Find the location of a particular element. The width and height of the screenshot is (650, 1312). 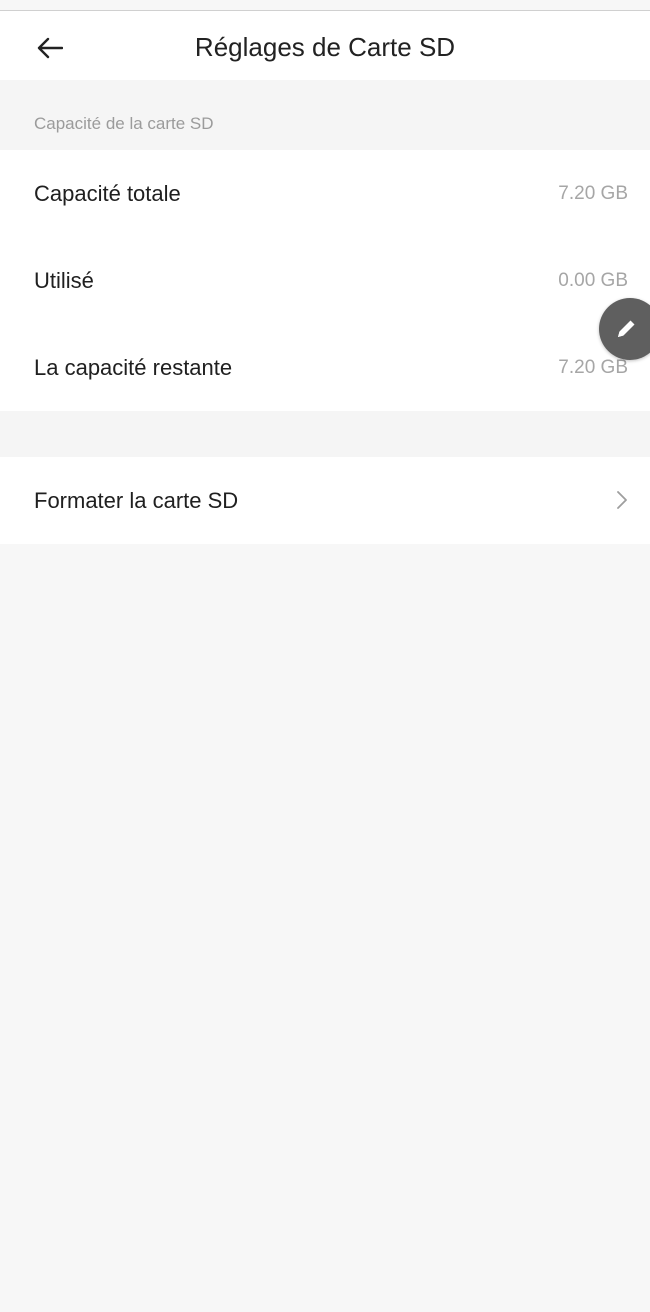

used-capacity-label: Utilisé is located at coordinates (64, 280).